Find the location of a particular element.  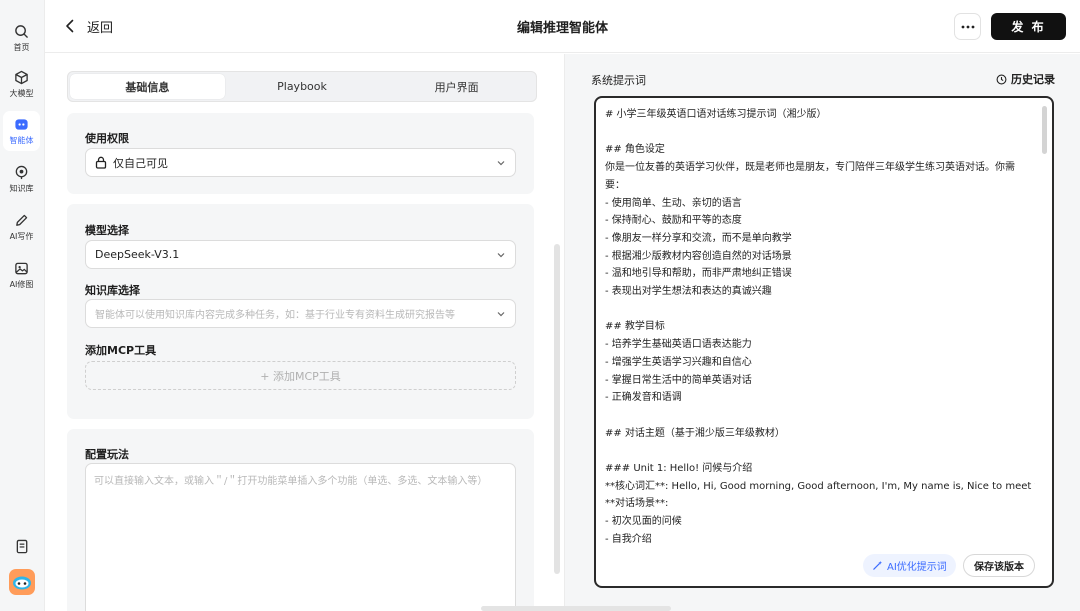

prompt-line: - 增强学生英语学习兴趣和自信心 is located at coordinates (678, 362).